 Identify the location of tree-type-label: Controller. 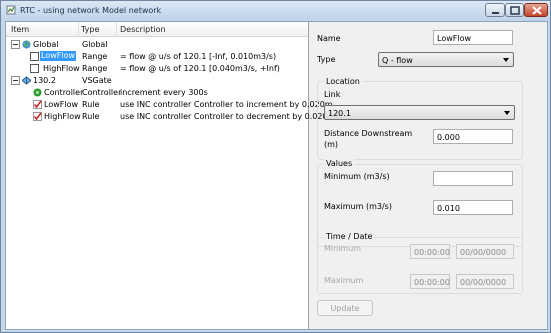
(102, 92).